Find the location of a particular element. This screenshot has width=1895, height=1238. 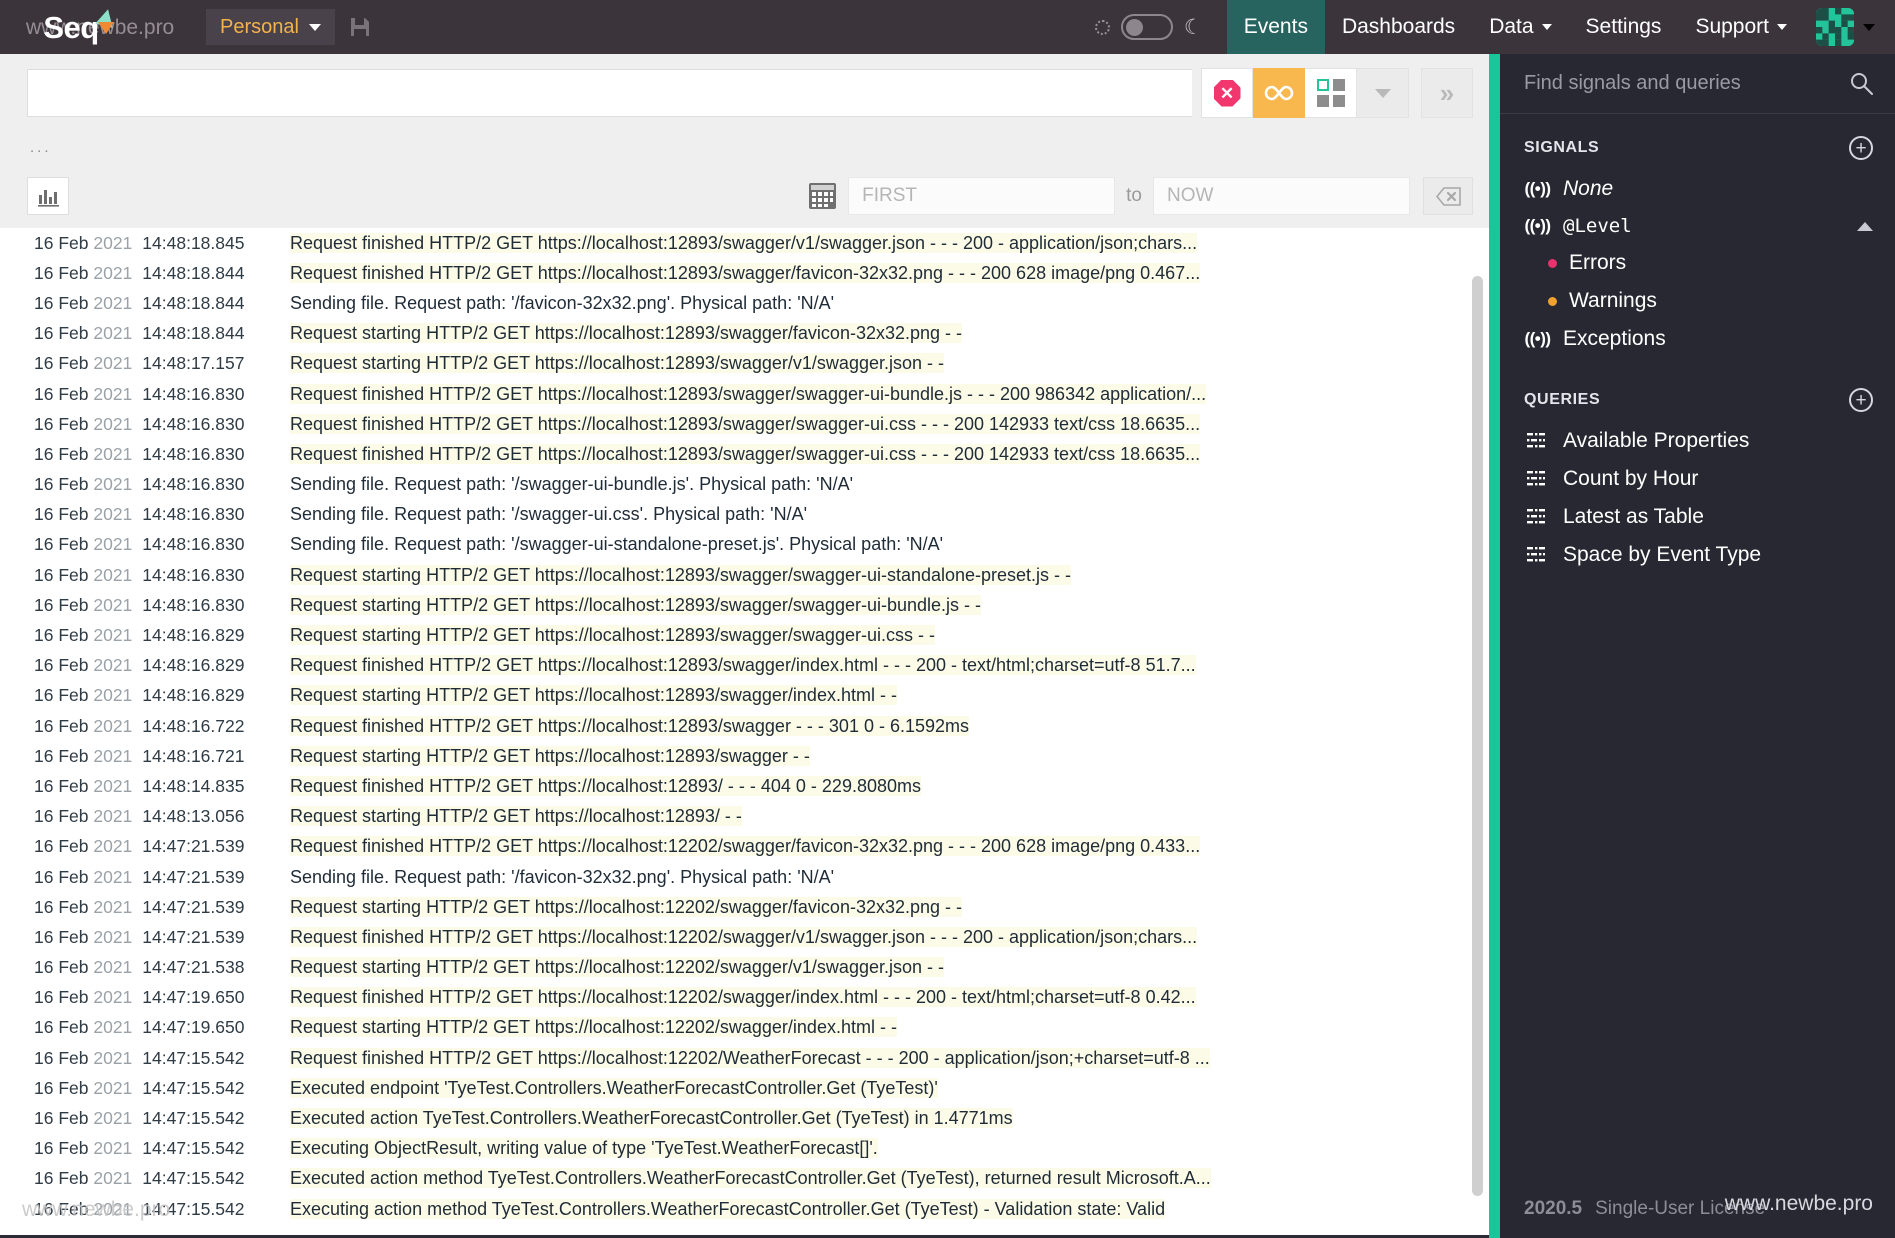

event-timestamp: 16 Feb 2021 14:47:19.650 is located at coordinates (139, 997).